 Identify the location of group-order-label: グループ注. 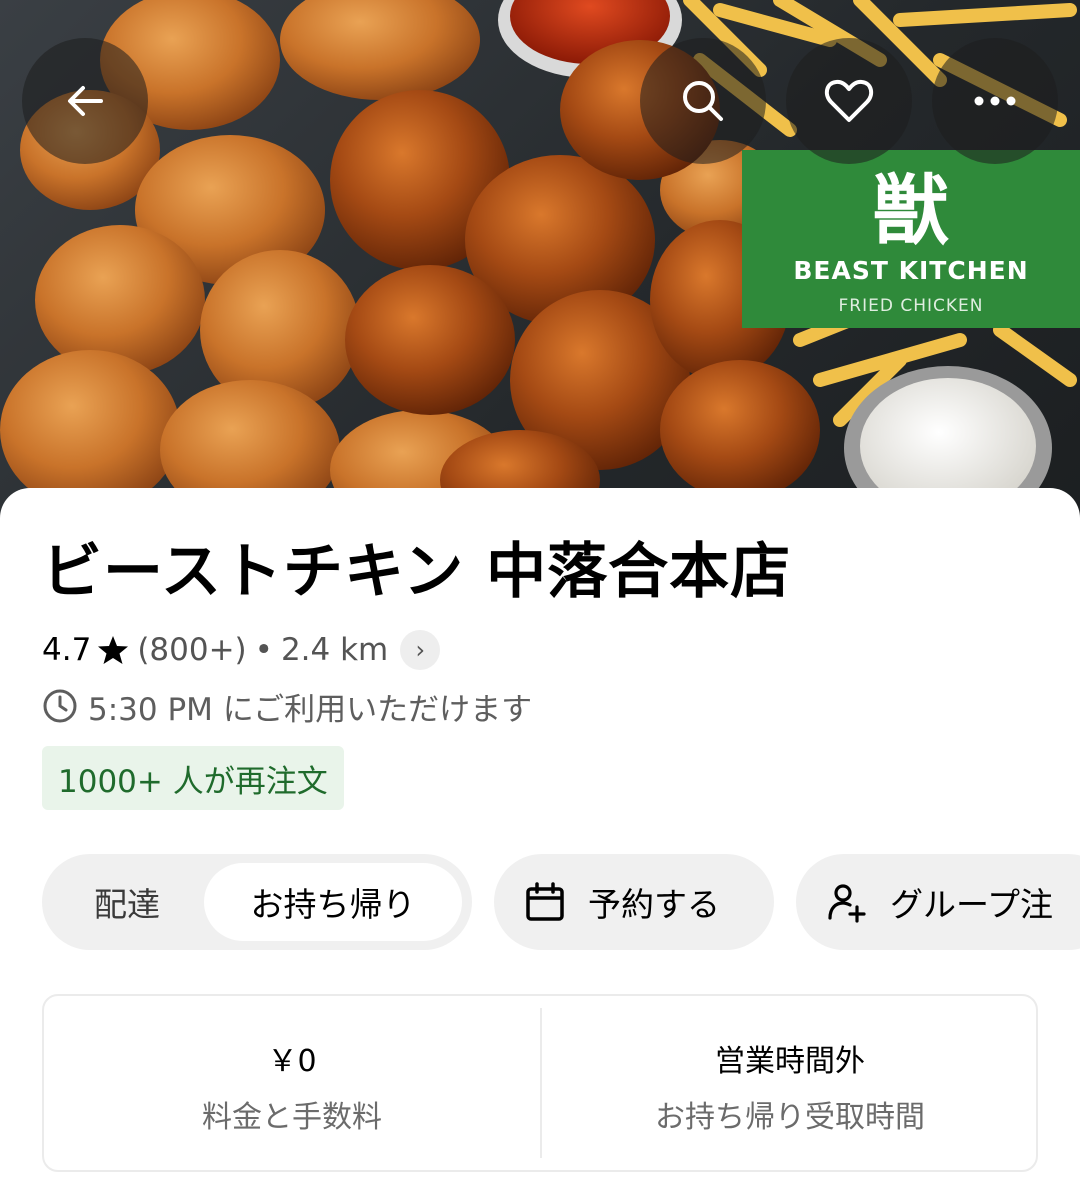
(972, 904).